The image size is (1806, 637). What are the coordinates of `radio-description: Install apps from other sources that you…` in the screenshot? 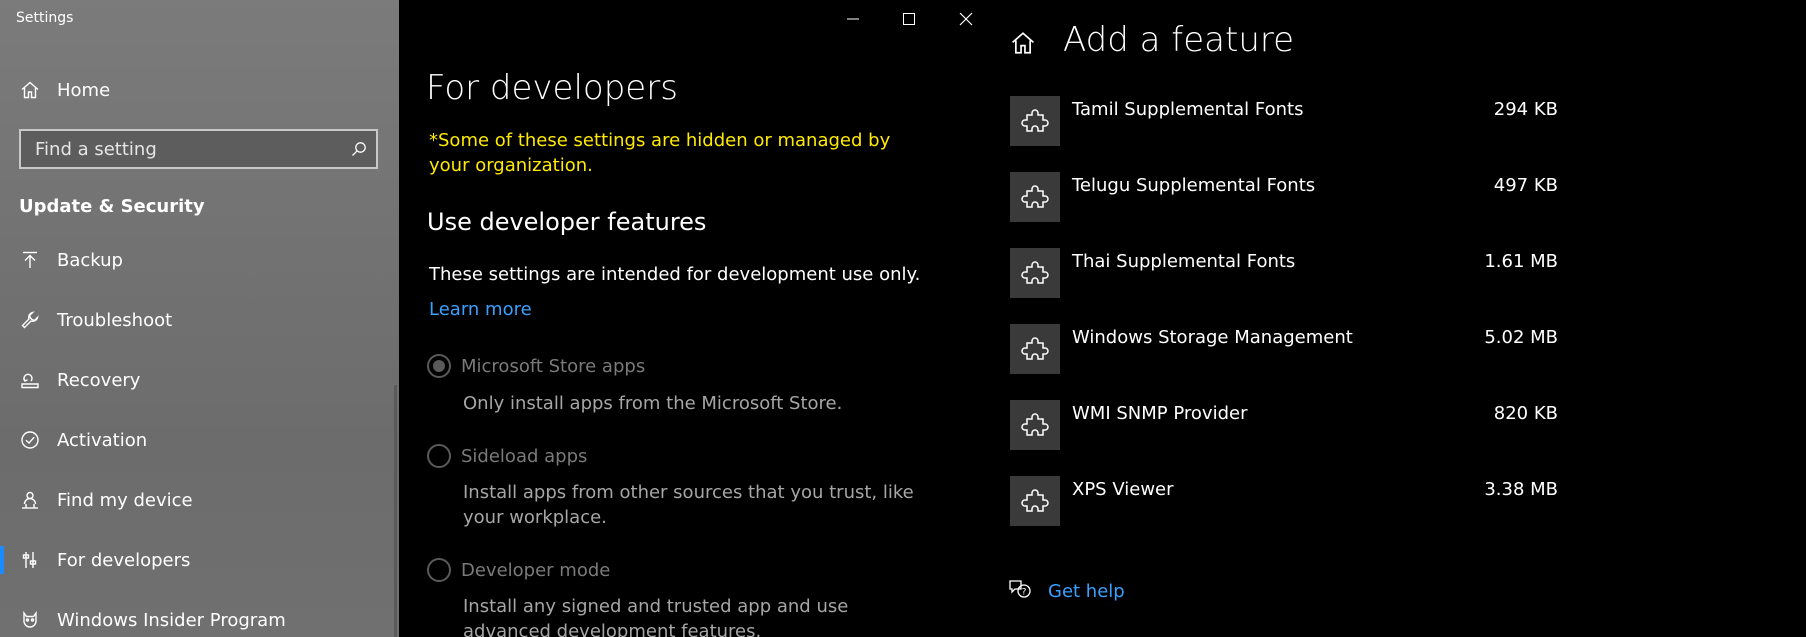 It's located at (688, 505).